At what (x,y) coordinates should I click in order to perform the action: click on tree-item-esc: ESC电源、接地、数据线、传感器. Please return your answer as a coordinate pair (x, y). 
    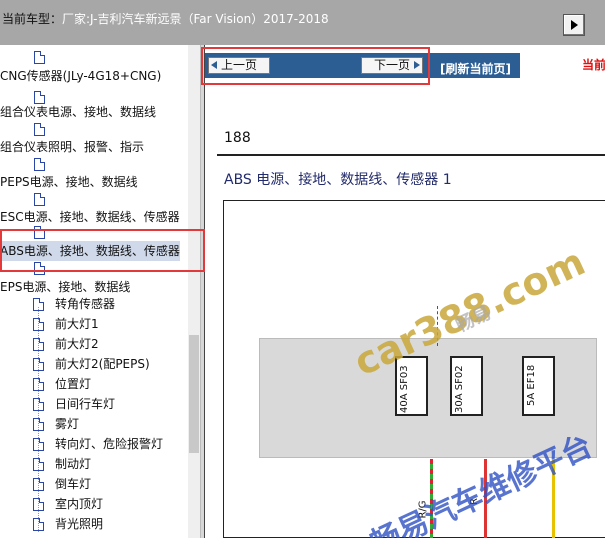
    Looking at the image, I should click on (90, 217).